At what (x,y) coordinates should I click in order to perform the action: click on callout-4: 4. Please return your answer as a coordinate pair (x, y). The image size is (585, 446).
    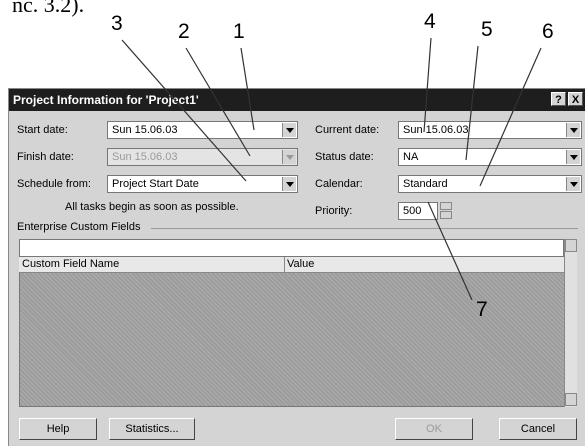
    Looking at the image, I should click on (430, 21).